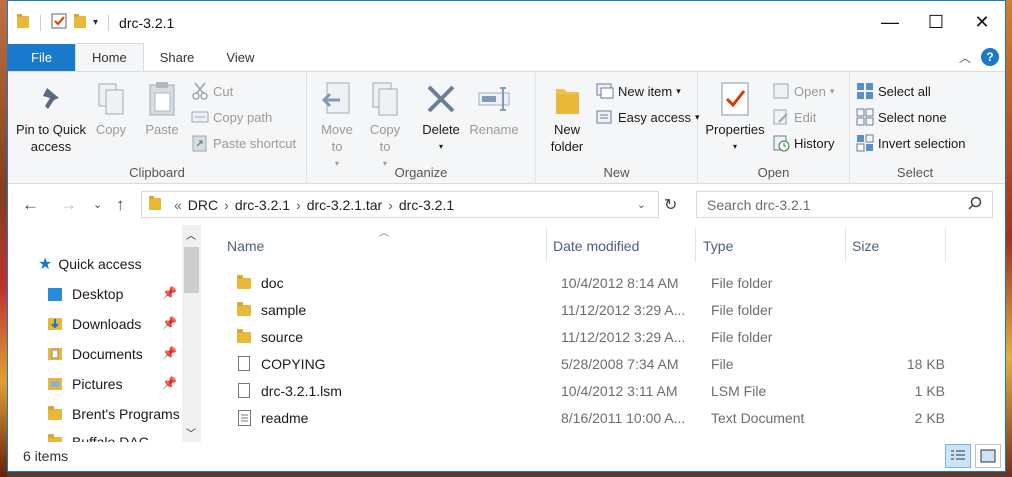  Describe the element at coordinates (55, 354) in the screenshot. I see `documents-folder-icon` at that location.